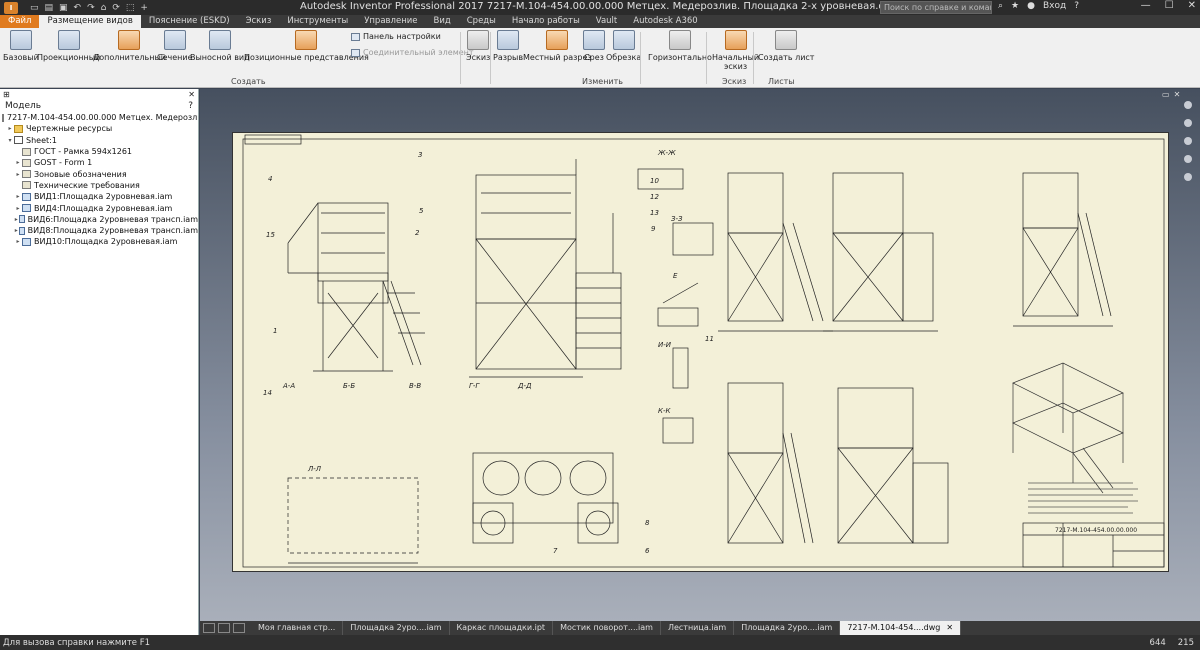 This screenshot has height=650, width=1200. Describe the element at coordinates (1054, 6) in the screenshot. I see `sign-in-link: Вход` at that location.